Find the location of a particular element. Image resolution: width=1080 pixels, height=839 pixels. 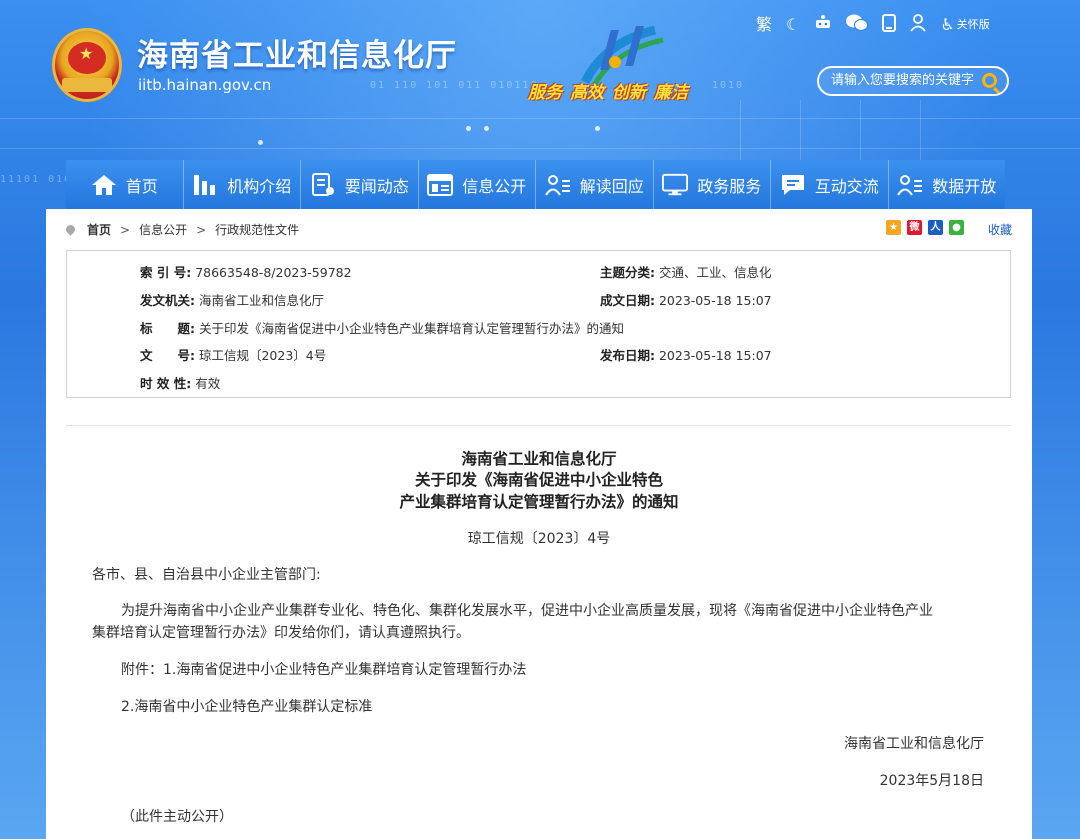

meta-label: 标 题: is located at coordinates (167, 328).